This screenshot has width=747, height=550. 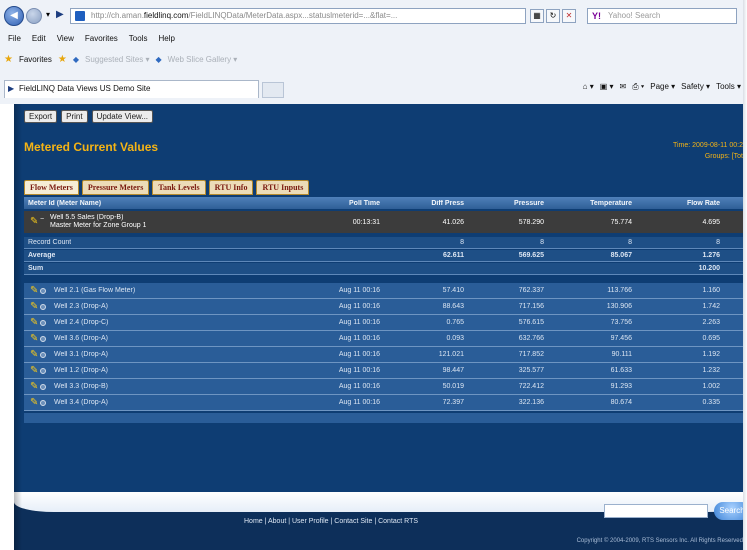 What do you see at coordinates (453, 370) in the screenshot?
I see `row-diff: 98.447` at bounding box center [453, 370].